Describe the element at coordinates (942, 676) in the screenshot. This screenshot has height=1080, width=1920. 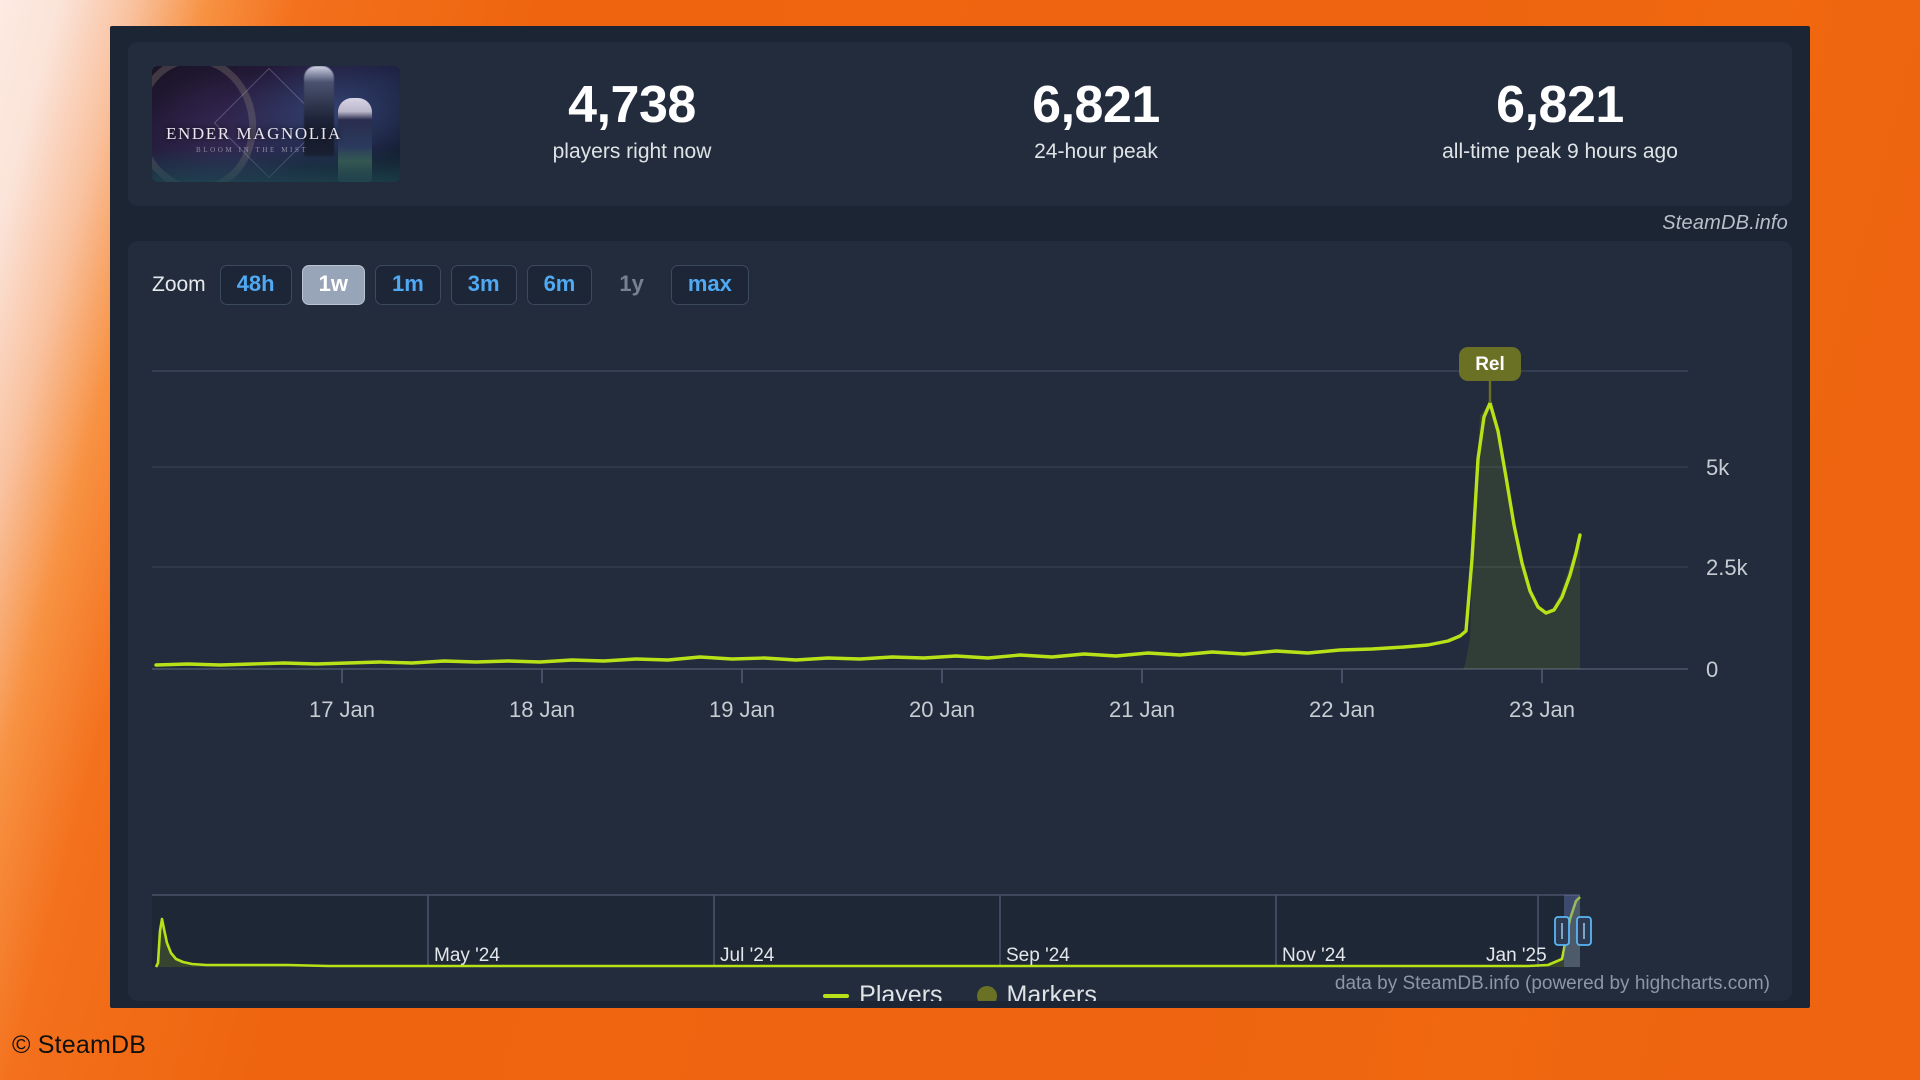
I see `x-axis-ticks` at that location.